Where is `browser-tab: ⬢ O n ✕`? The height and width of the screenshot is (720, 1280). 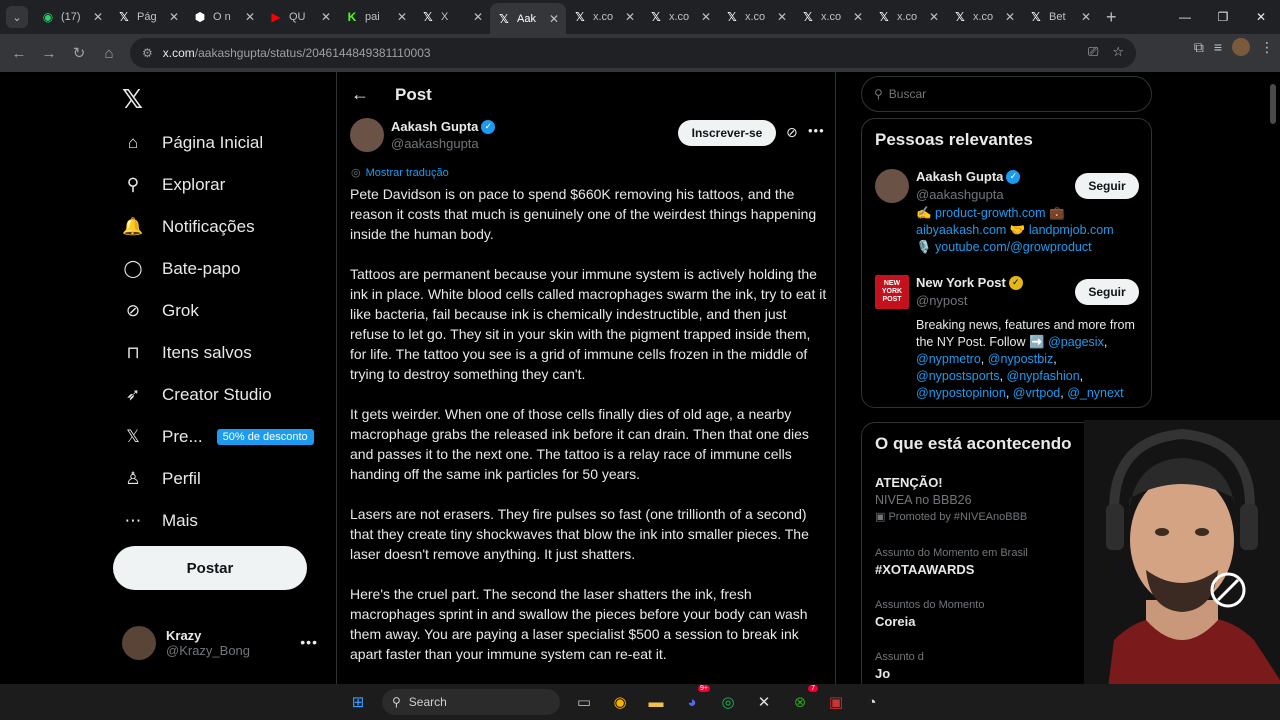
browser-tab: ⬢ O n ✕ is located at coordinates (224, 17).